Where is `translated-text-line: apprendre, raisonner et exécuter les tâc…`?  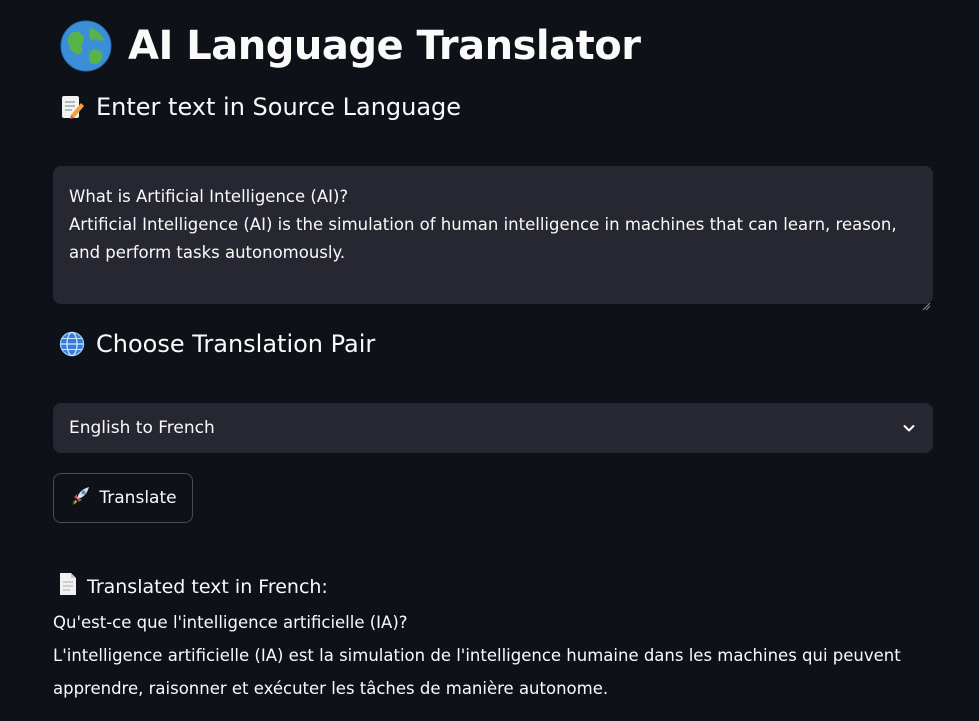
translated-text-line: apprendre, raisonner et exécuter les tâc… is located at coordinates (331, 688).